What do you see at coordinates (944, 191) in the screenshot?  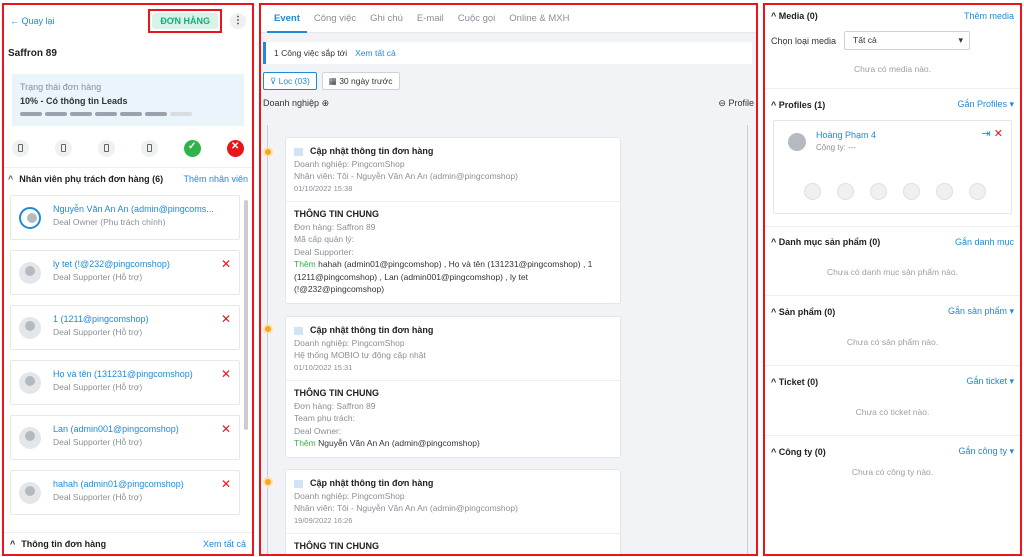 I see `sms-icon` at bounding box center [944, 191].